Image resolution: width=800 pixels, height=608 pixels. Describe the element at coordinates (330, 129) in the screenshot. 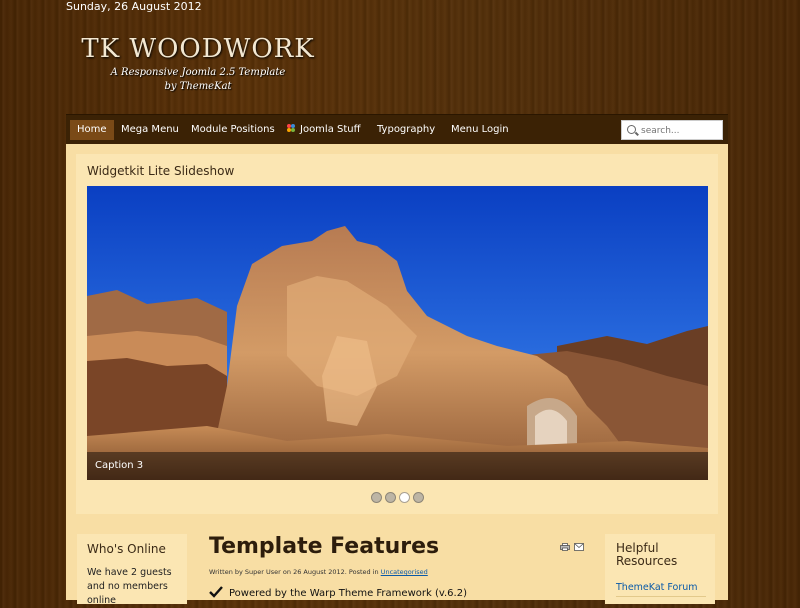

I see `nav-item-joomla-stuff-label: Joomla Stuff` at that location.